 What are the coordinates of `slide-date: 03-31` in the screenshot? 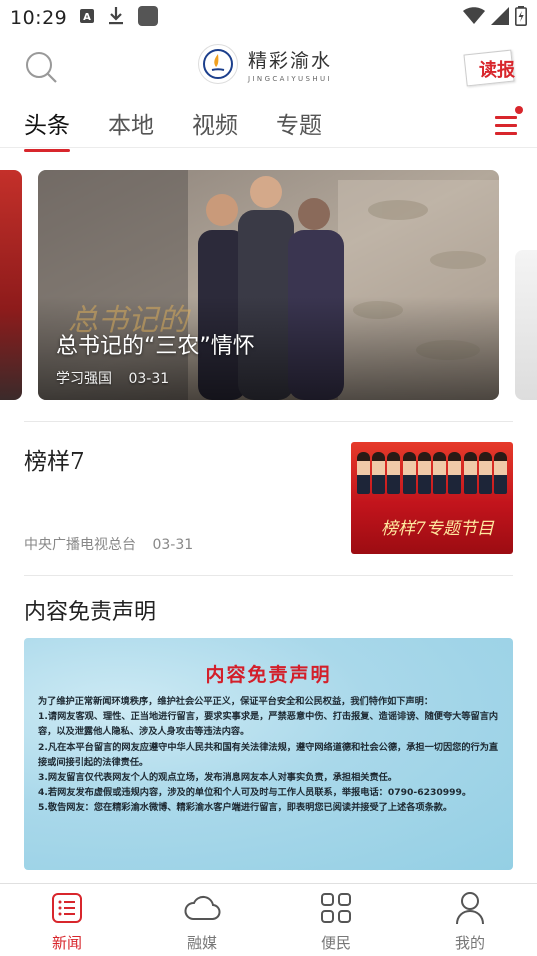 It's located at (149, 379).